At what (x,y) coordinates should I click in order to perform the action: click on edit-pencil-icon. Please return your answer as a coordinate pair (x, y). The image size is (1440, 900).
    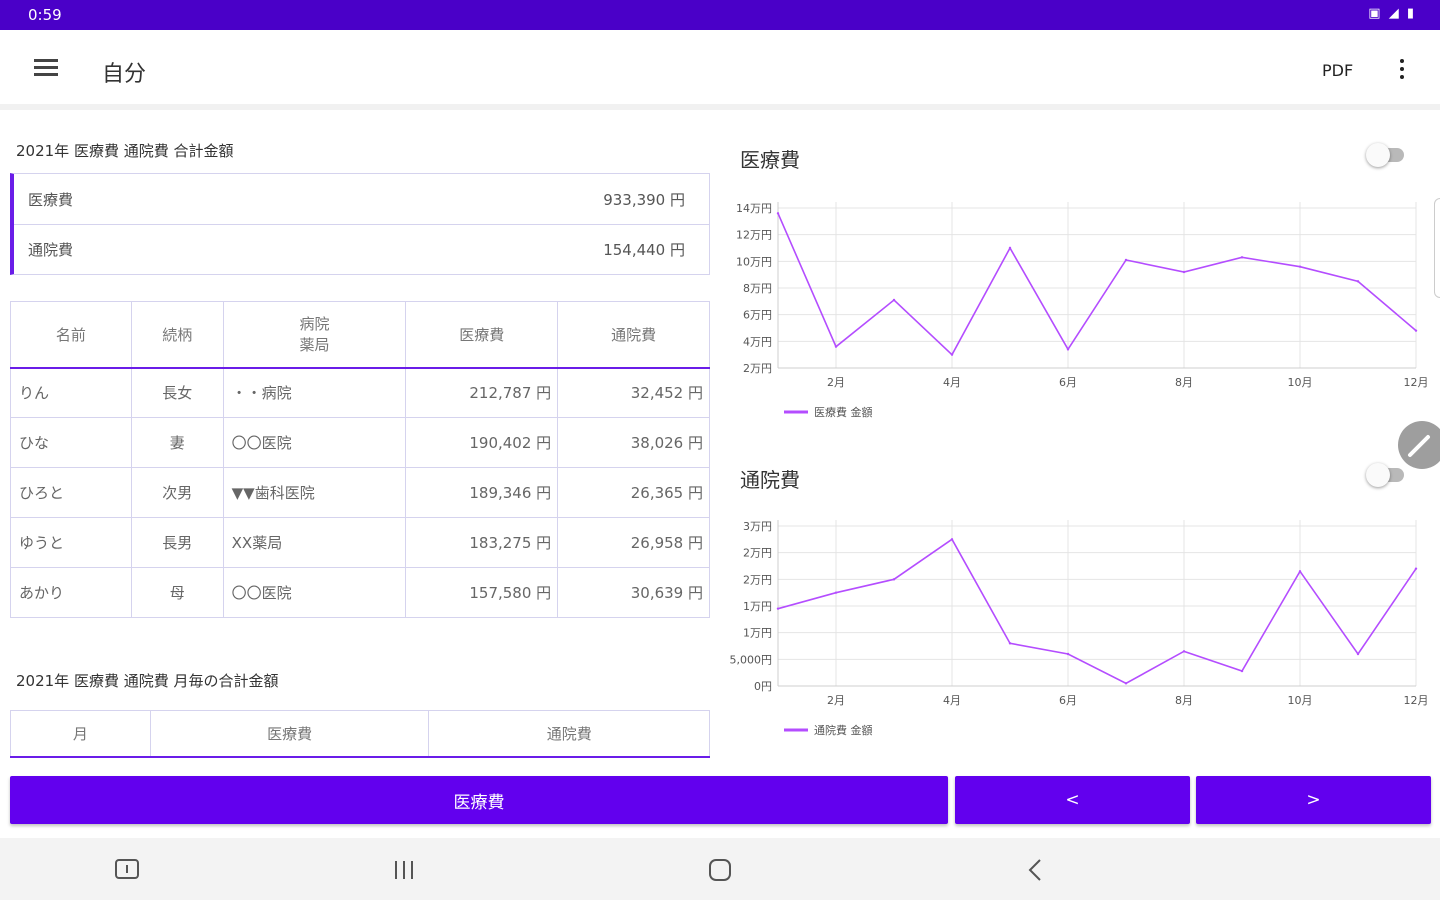
    Looking at the image, I should click on (1419, 445).